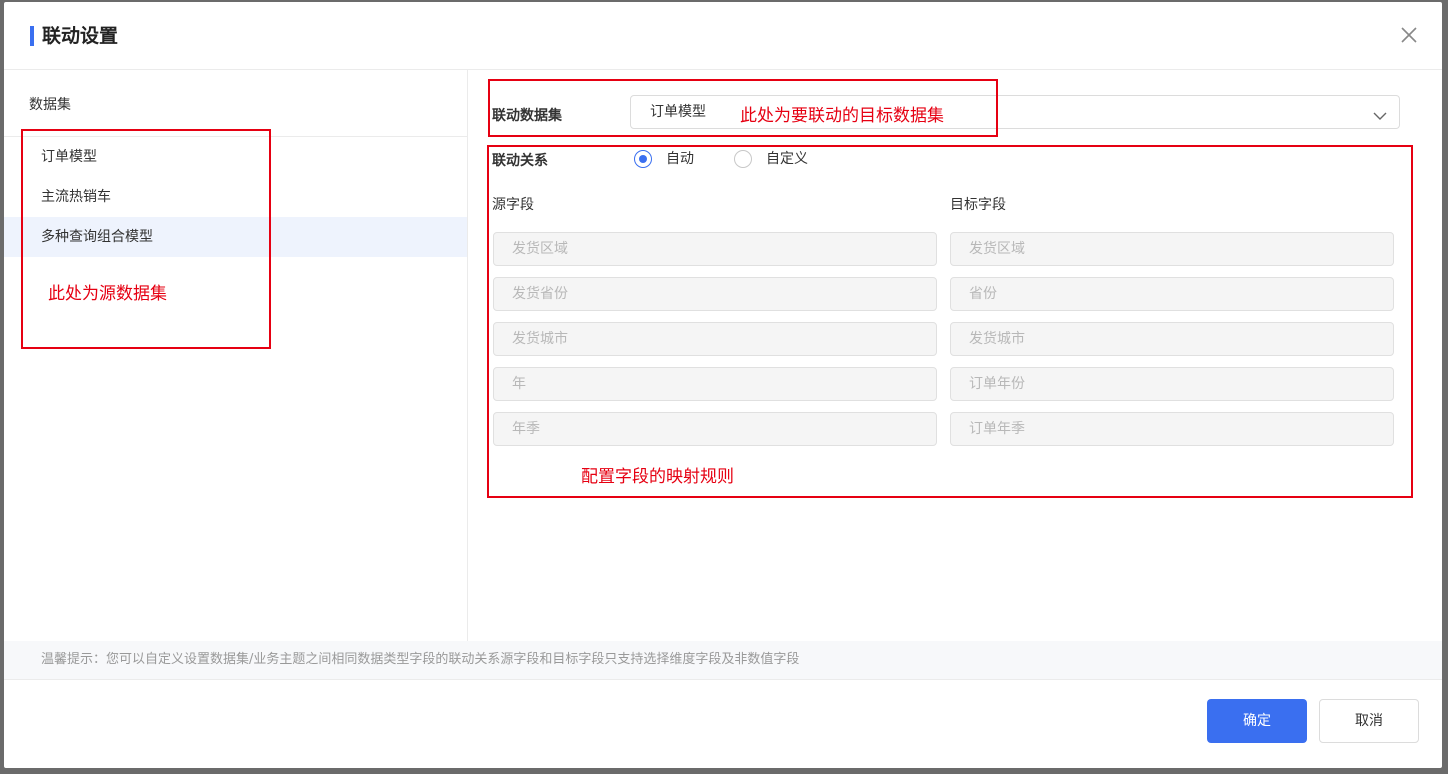 This screenshot has height=774, width=1448. What do you see at coordinates (235, 237) in the screenshot?
I see `dataset-item-multi-query-model: 多种查询组合模型` at bounding box center [235, 237].